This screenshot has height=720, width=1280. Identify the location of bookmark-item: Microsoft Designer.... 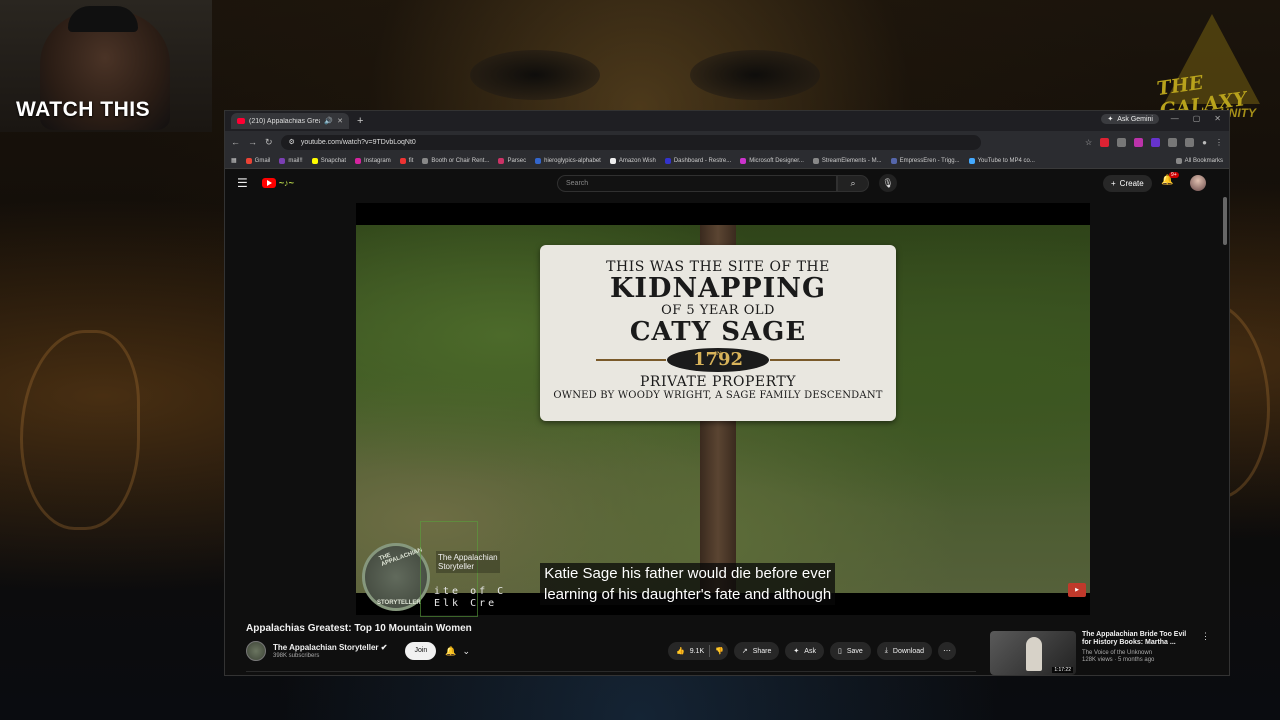
(772, 160).